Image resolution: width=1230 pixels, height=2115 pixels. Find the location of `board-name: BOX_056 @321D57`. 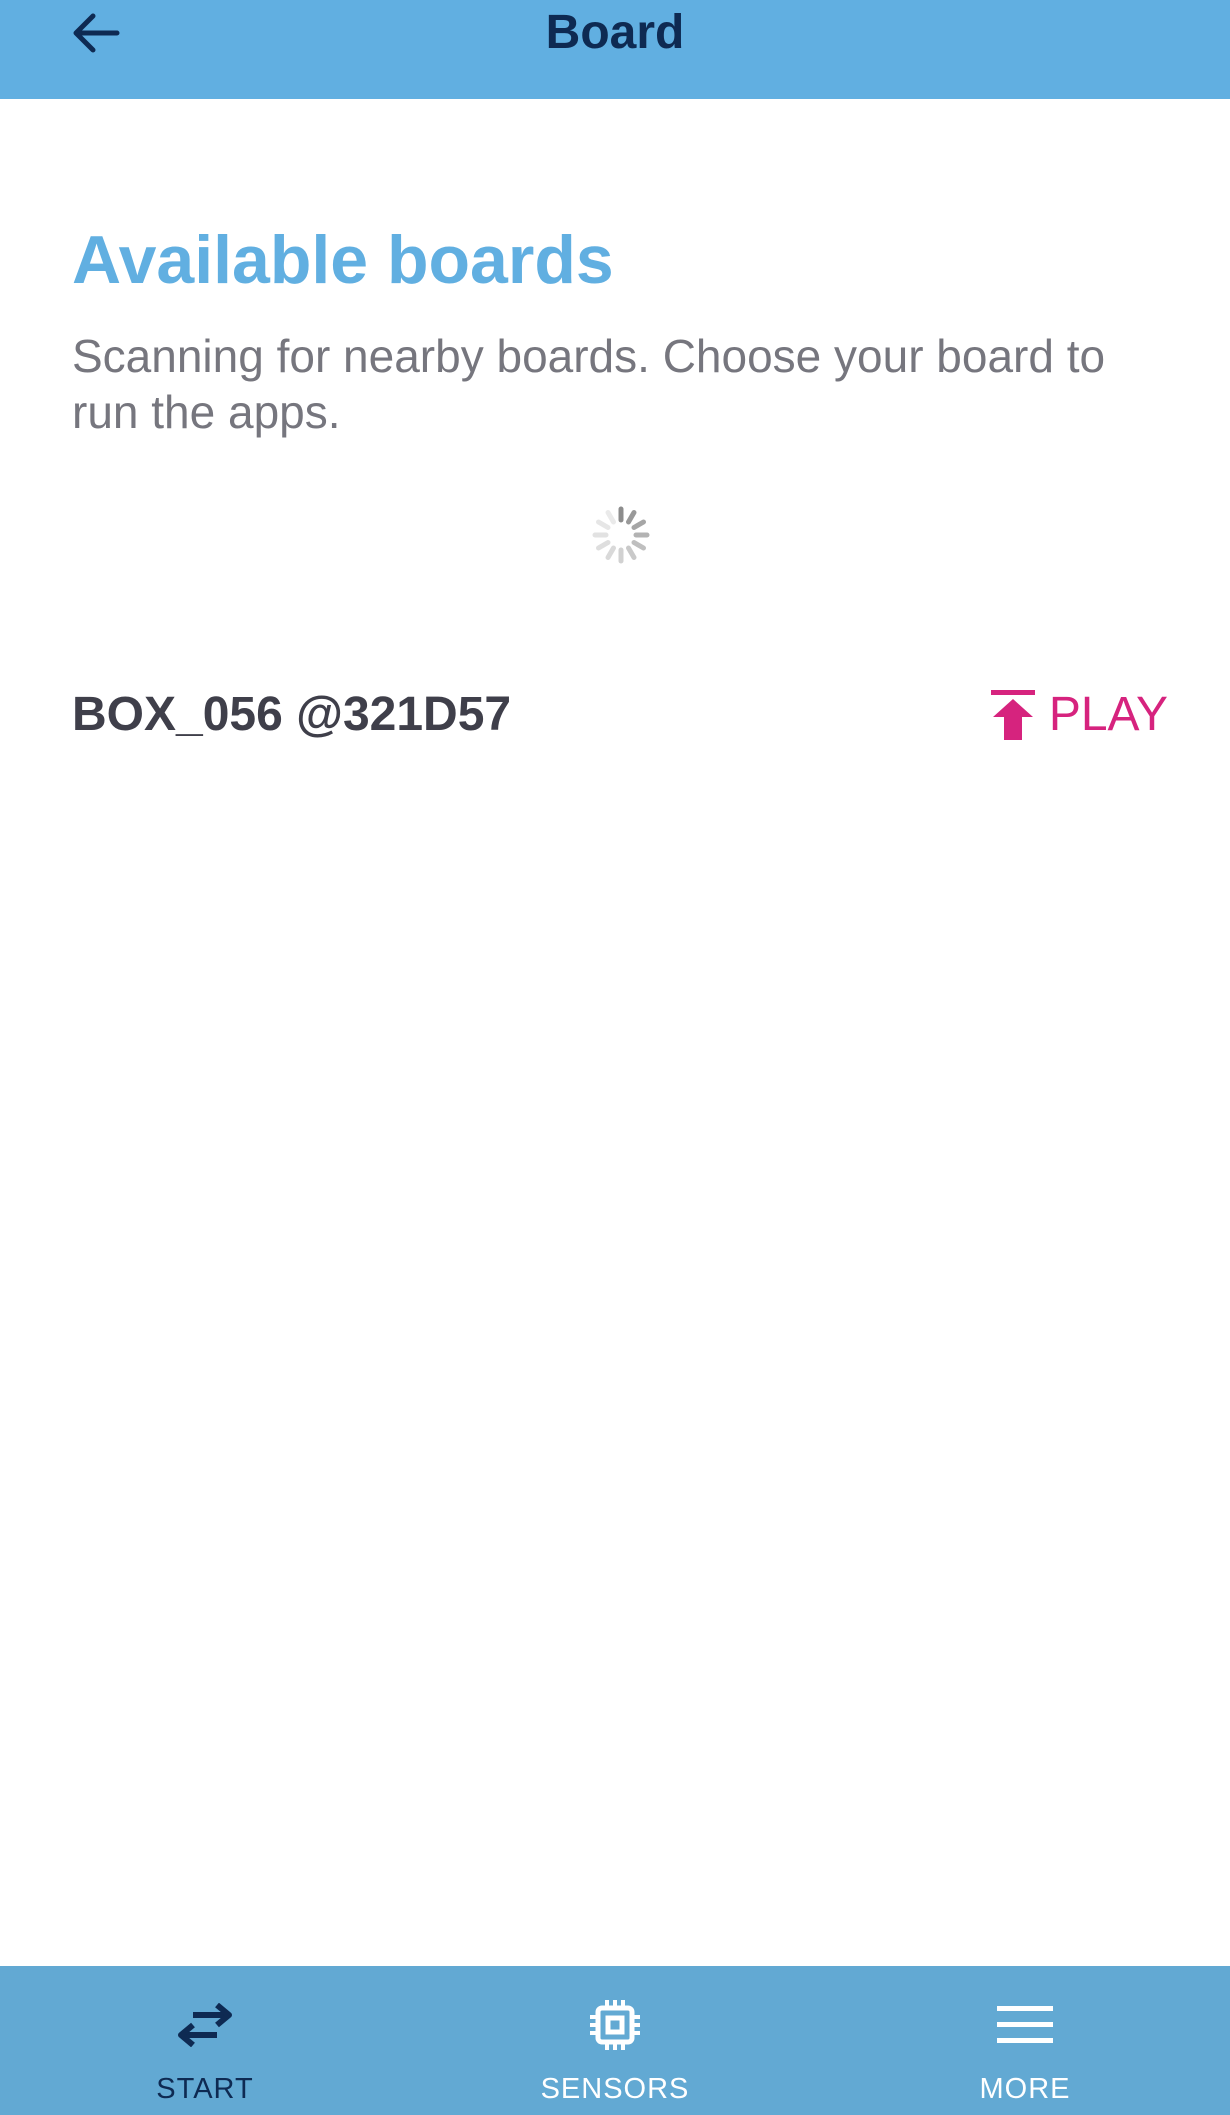

board-name: BOX_056 @321D57 is located at coordinates (292, 714).